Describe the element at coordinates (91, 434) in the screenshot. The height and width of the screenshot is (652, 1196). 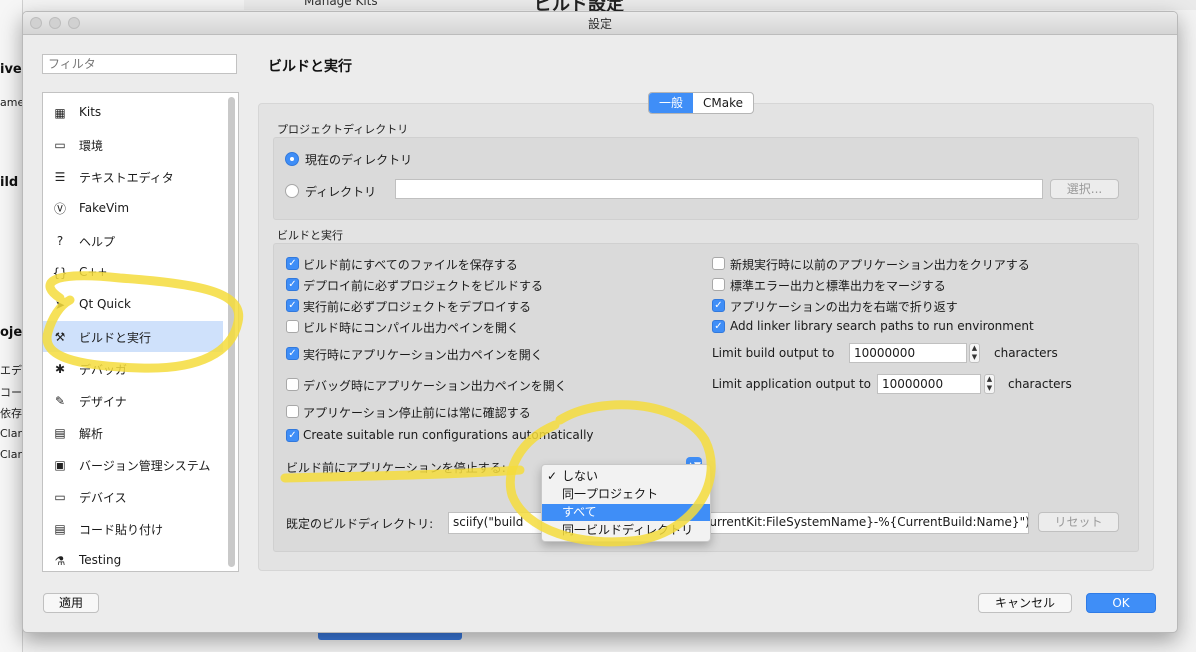
I see `sidebar-item-label: 解析` at that location.